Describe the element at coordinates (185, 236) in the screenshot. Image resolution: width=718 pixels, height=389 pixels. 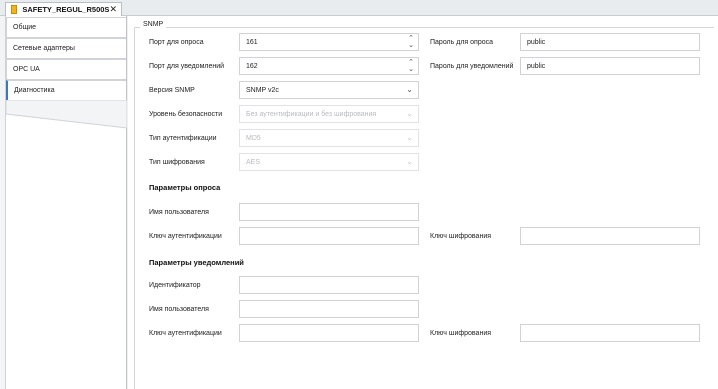
I see `poll-auth-key-label: Ключ аутентификации` at that location.